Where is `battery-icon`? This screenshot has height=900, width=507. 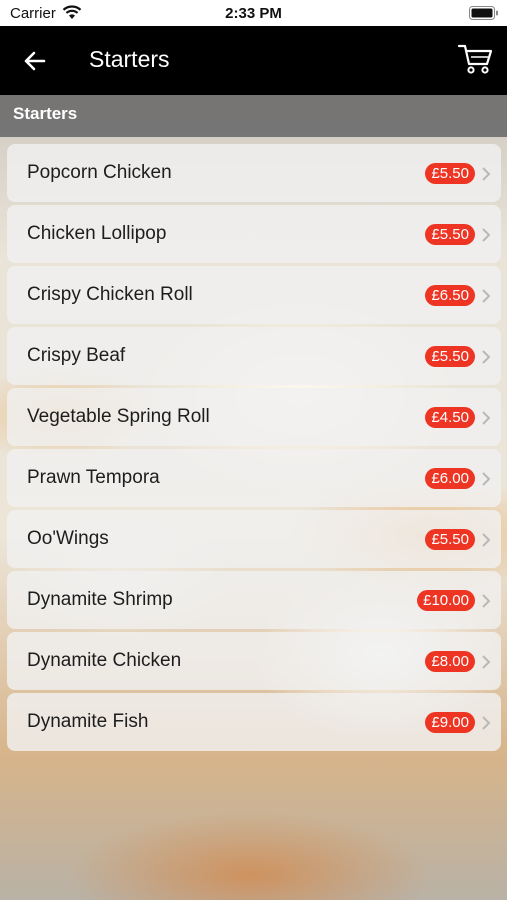
battery-icon is located at coordinates (483, 13).